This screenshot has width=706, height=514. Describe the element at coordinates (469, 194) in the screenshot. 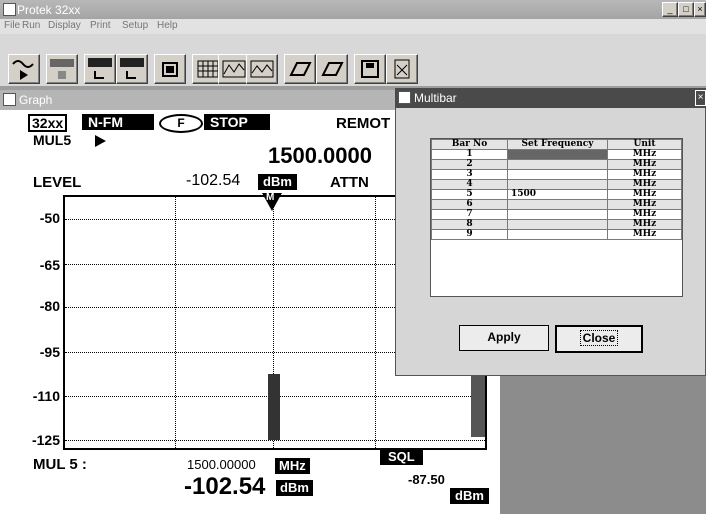

I see `bar-number-cell: 5` at that location.